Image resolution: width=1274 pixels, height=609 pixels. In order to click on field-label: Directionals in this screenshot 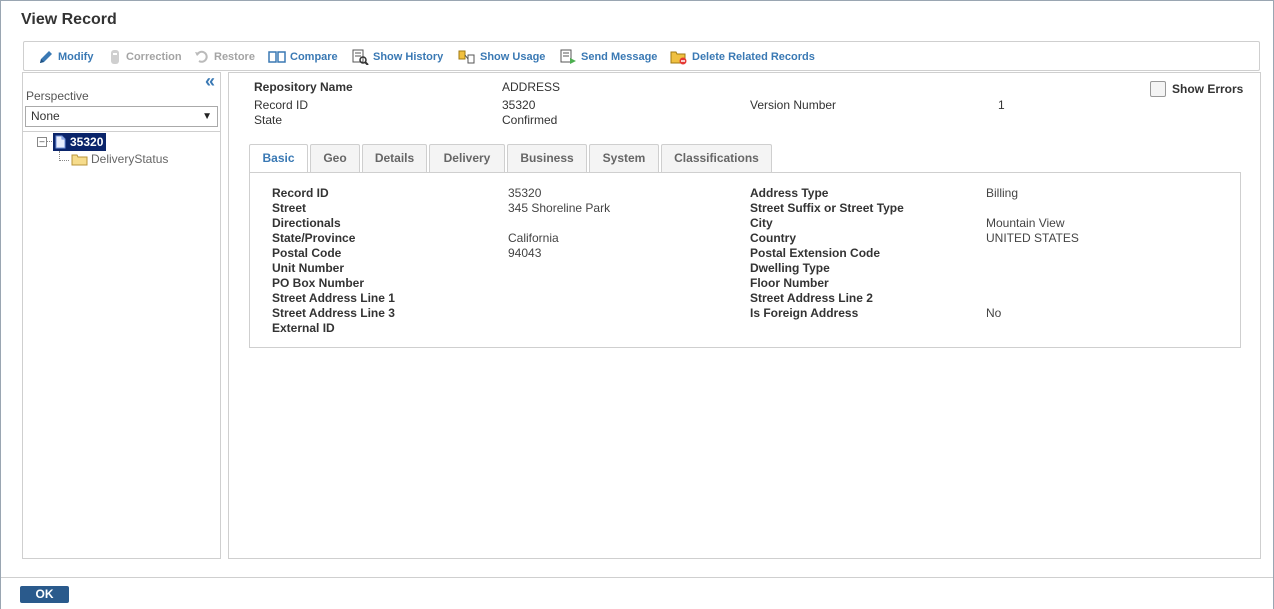, I will do `click(306, 223)`.